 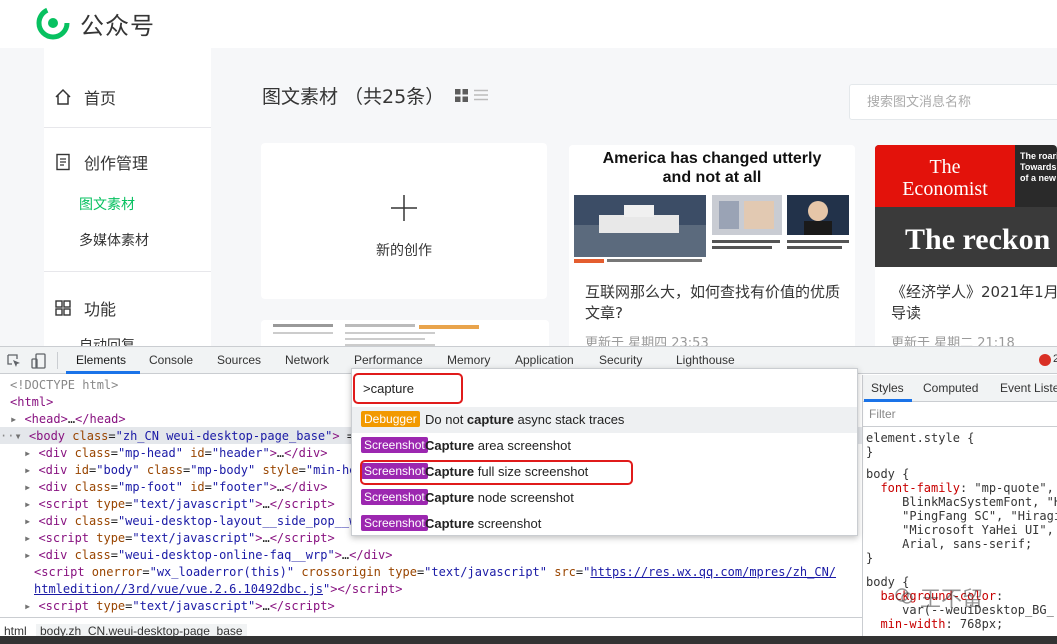 What do you see at coordinates (1038, 167) in the screenshot?
I see `svg-text: Towards` at bounding box center [1038, 167].